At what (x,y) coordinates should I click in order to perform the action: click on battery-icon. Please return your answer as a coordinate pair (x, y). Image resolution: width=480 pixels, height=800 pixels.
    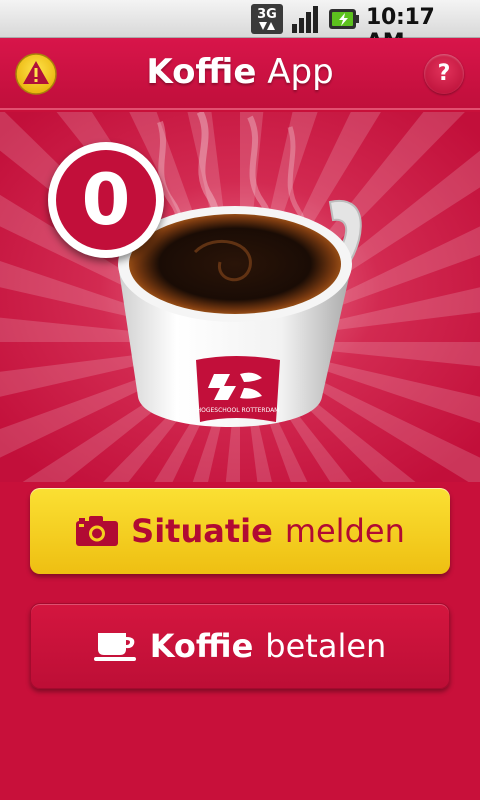
    Looking at the image, I should click on (344, 19).